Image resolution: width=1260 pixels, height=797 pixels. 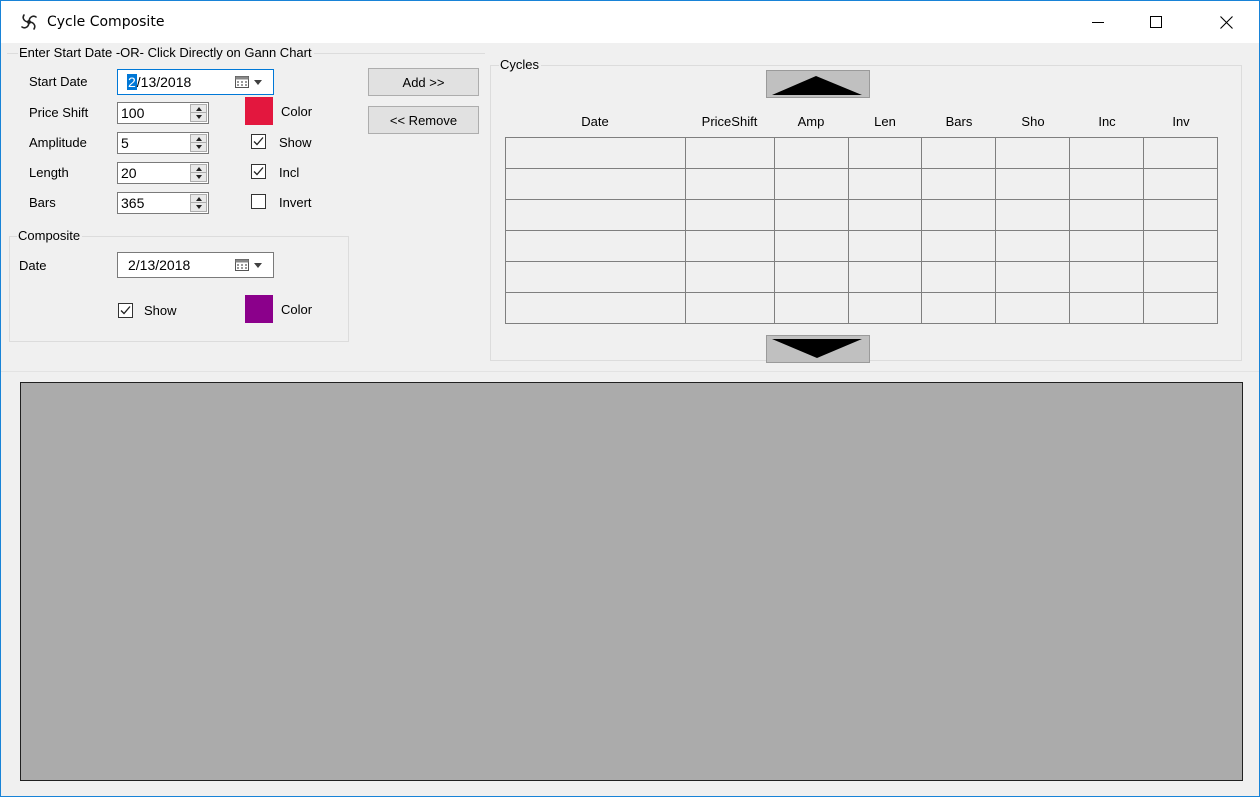 What do you see at coordinates (885, 121) in the screenshot?
I see `column-header-len: Len` at bounding box center [885, 121].